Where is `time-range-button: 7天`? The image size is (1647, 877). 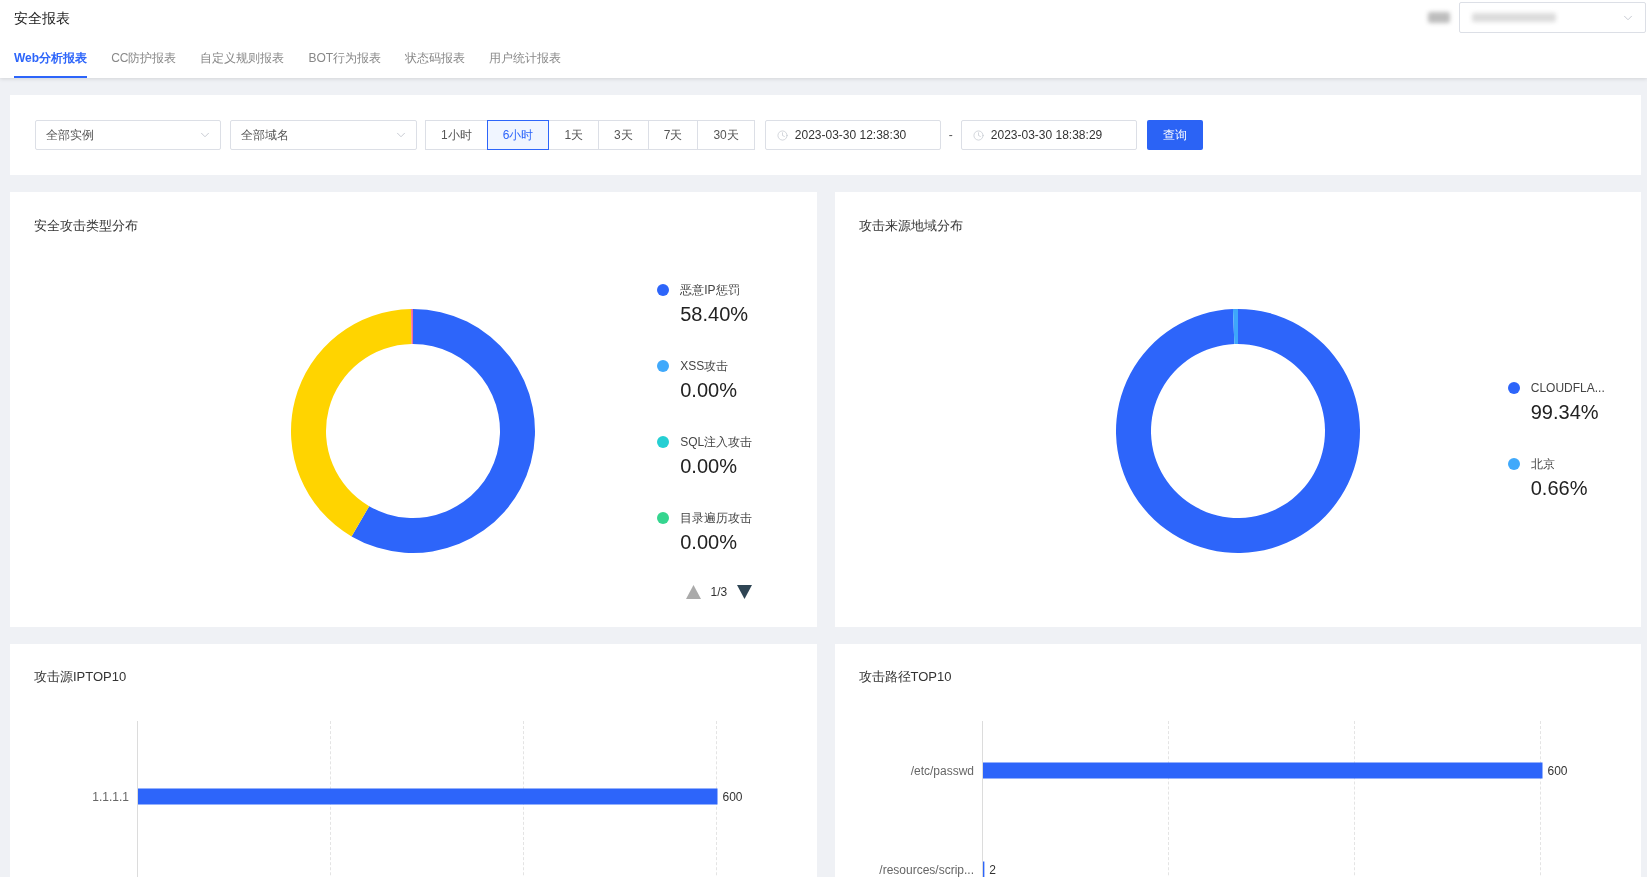 time-range-button: 7天 is located at coordinates (673, 135).